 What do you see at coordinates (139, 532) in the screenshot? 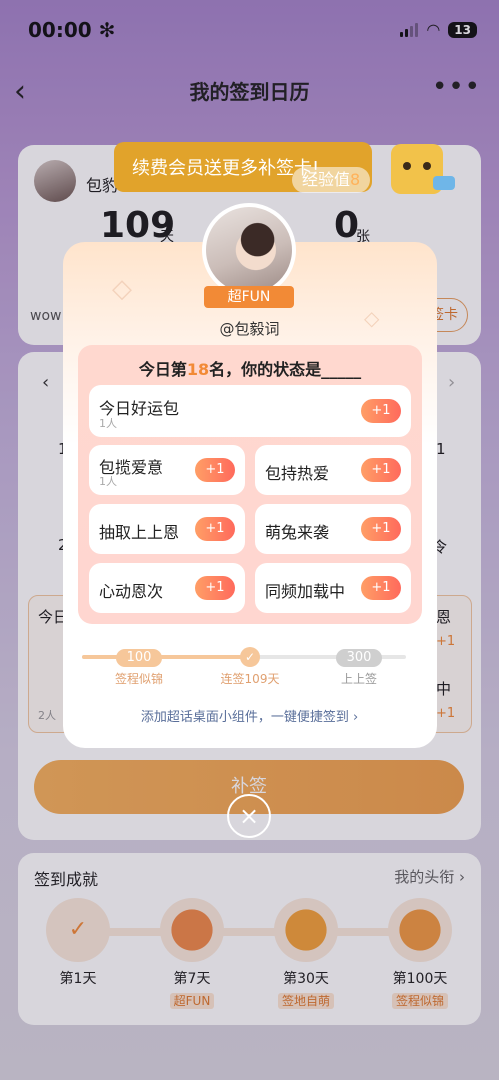
I see `status-option-label: 抽取上上恩` at bounding box center [139, 532].